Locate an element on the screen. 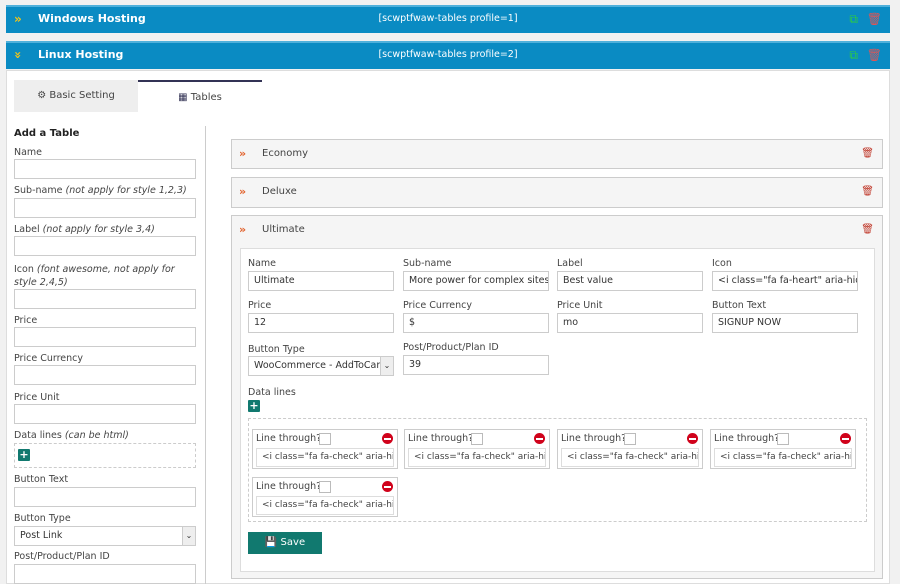 This screenshot has width=900, height=584. save-button: 💾 Save is located at coordinates (285, 543).